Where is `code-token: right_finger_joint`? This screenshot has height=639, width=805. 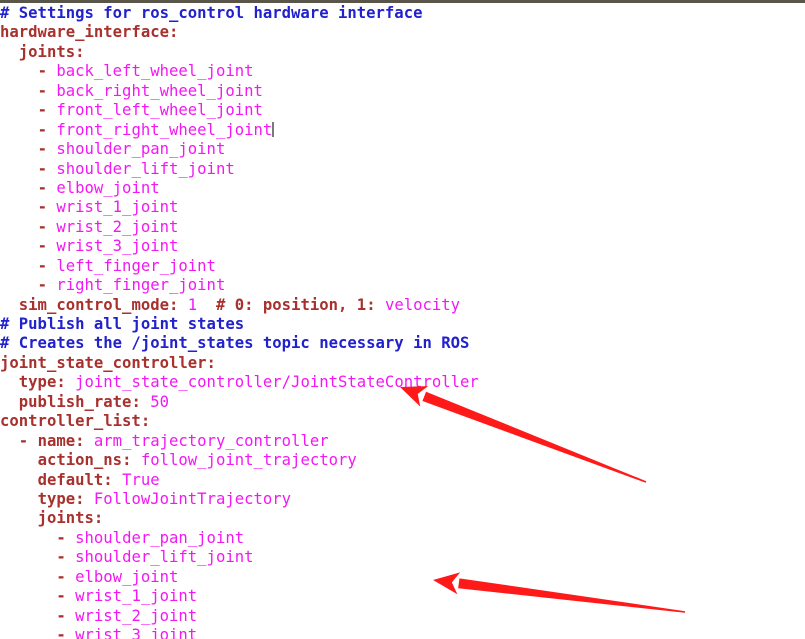
code-token: right_finger_joint is located at coordinates (141, 285).